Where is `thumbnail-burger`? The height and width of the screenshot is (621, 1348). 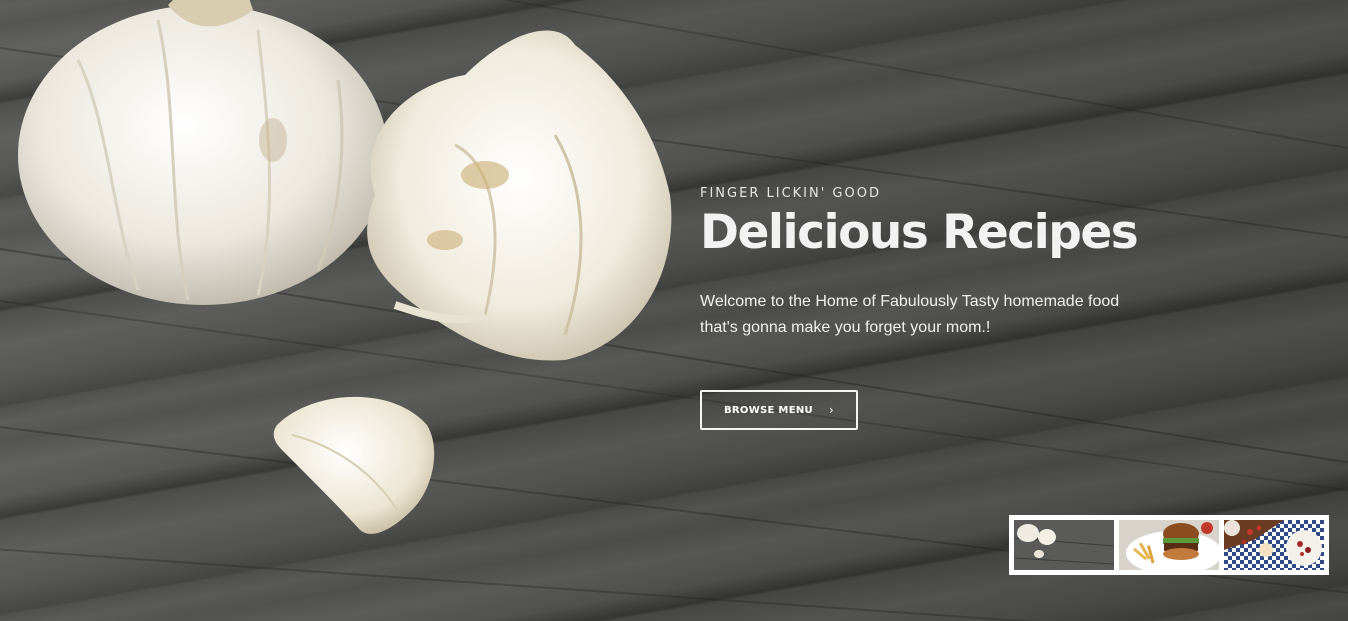
thumbnail-burger is located at coordinates (1169, 545).